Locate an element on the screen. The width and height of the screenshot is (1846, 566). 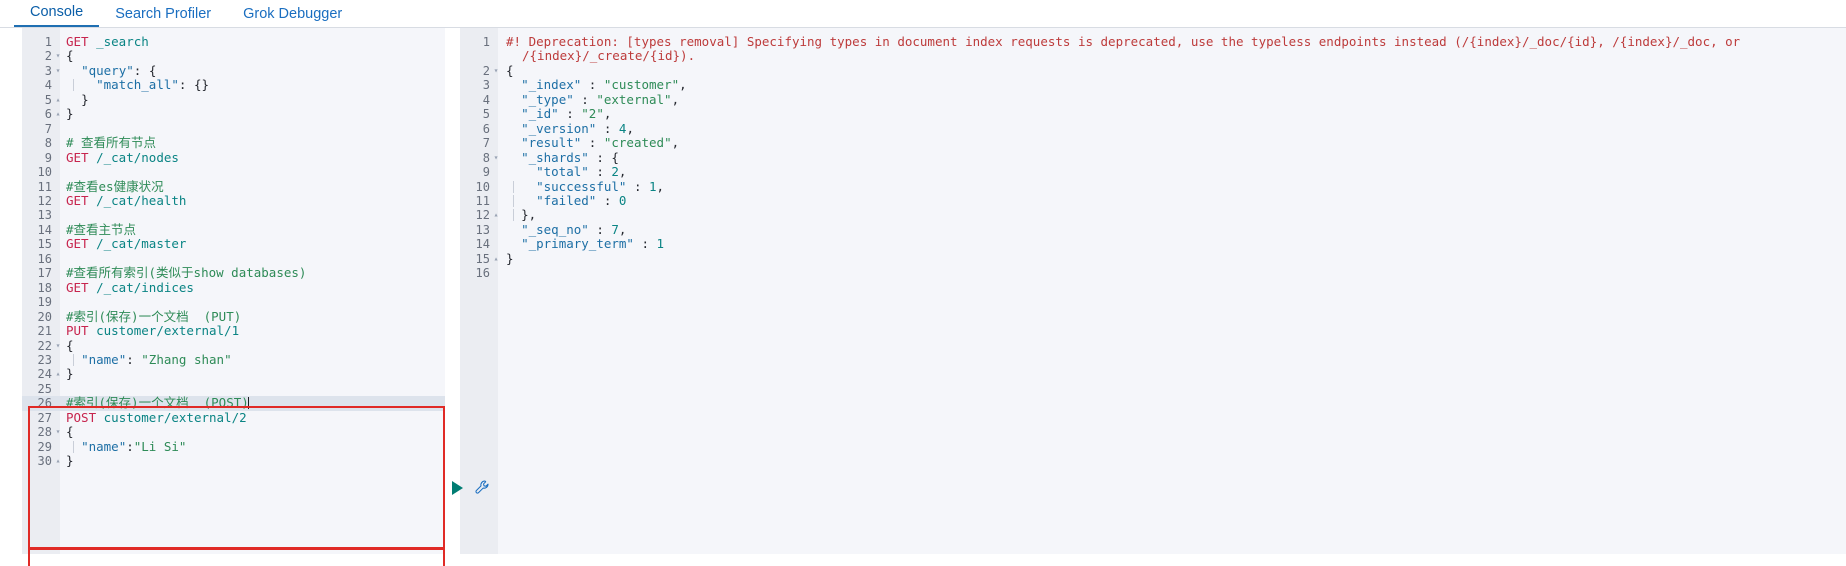
code-line: 26 #索引(保存)一个文档 (POST) is located at coordinates (233, 403).